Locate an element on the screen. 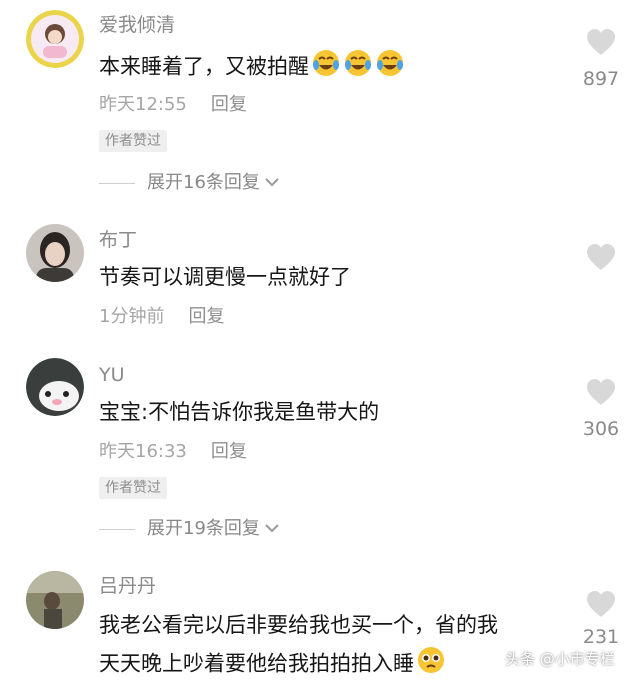 The image size is (640, 684). comment-text: 节奏可以调更慢一点就好了 is located at coordinates (225, 277).